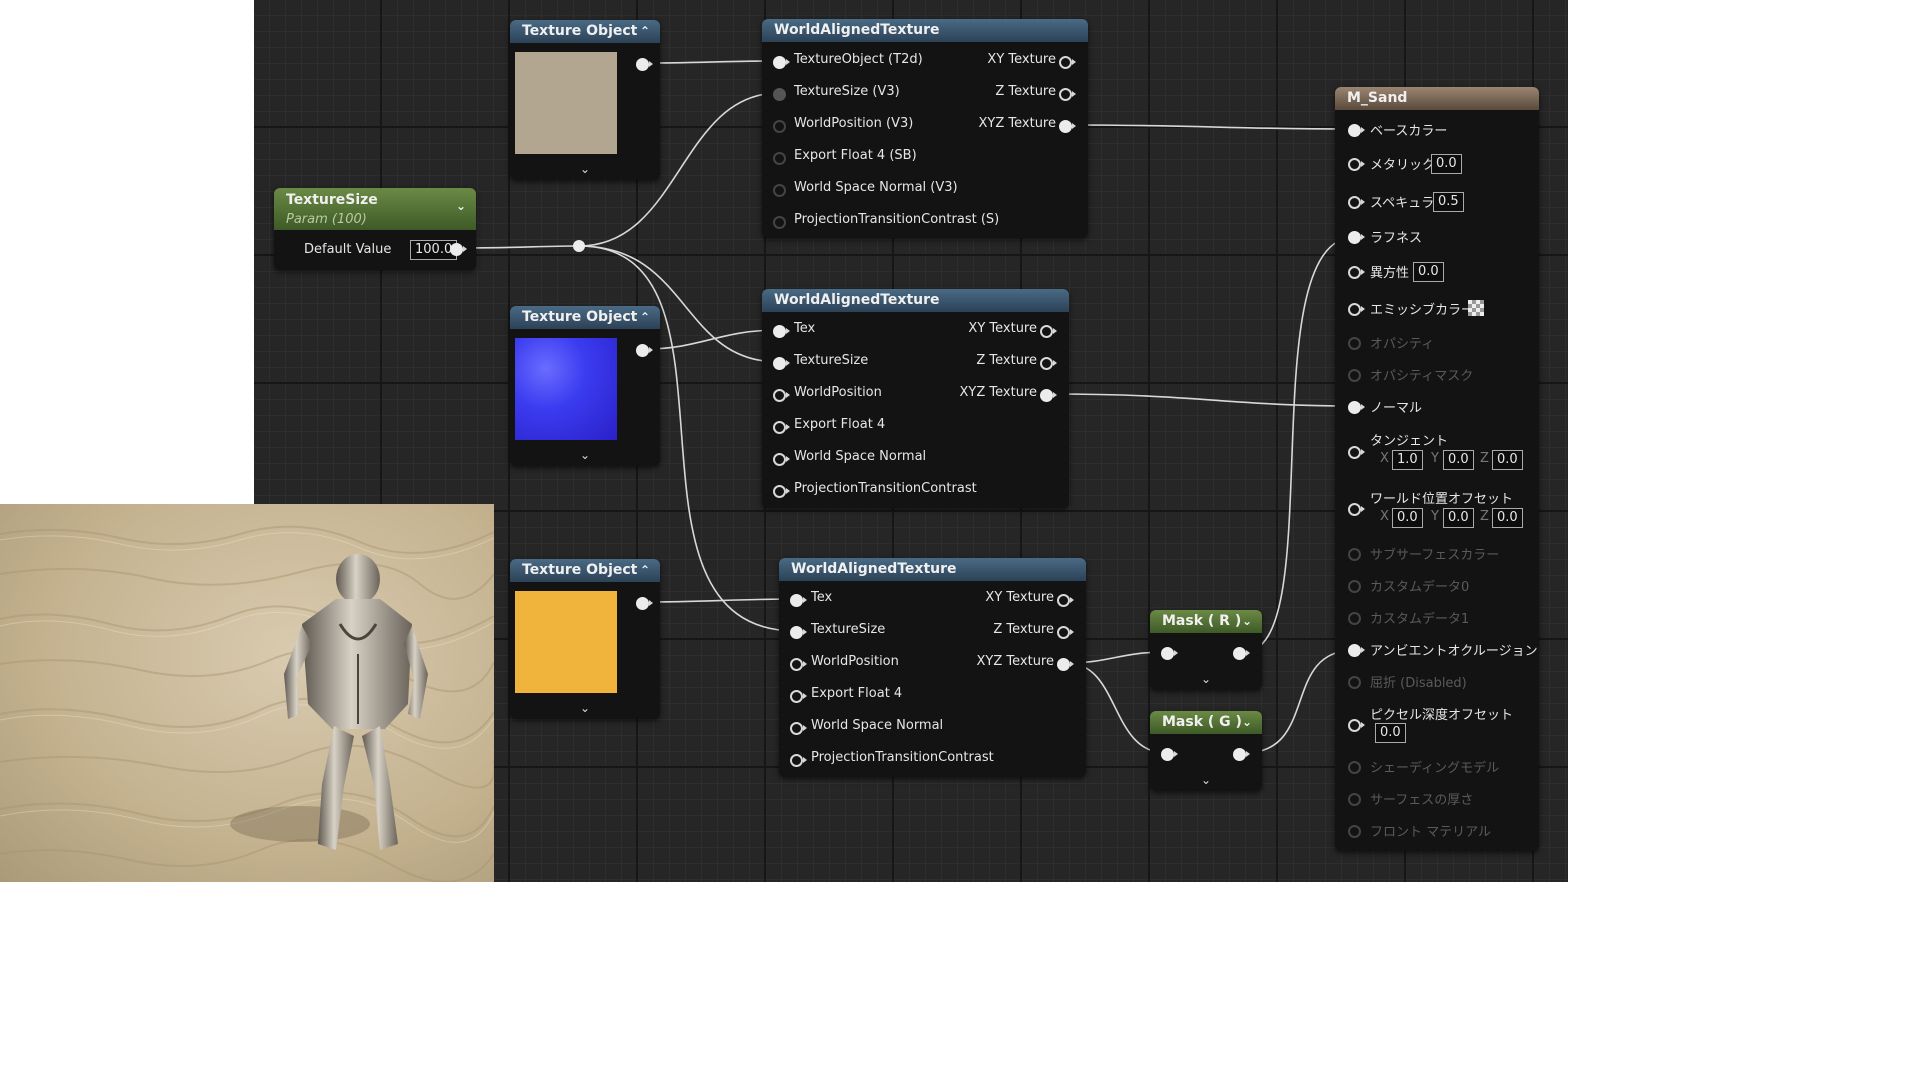 The height and width of the screenshot is (1080, 1920). I want to click on anisotropy-pin, so click(1356, 272).